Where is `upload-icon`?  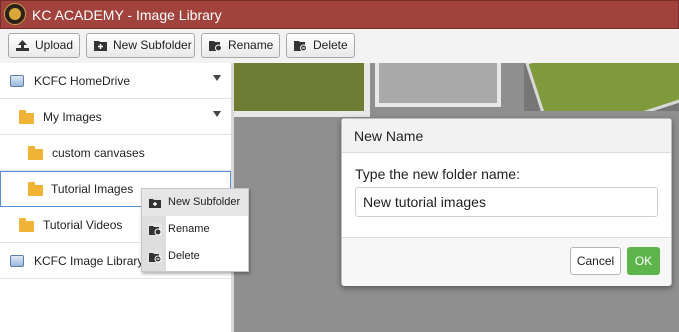
upload-icon is located at coordinates (22, 45).